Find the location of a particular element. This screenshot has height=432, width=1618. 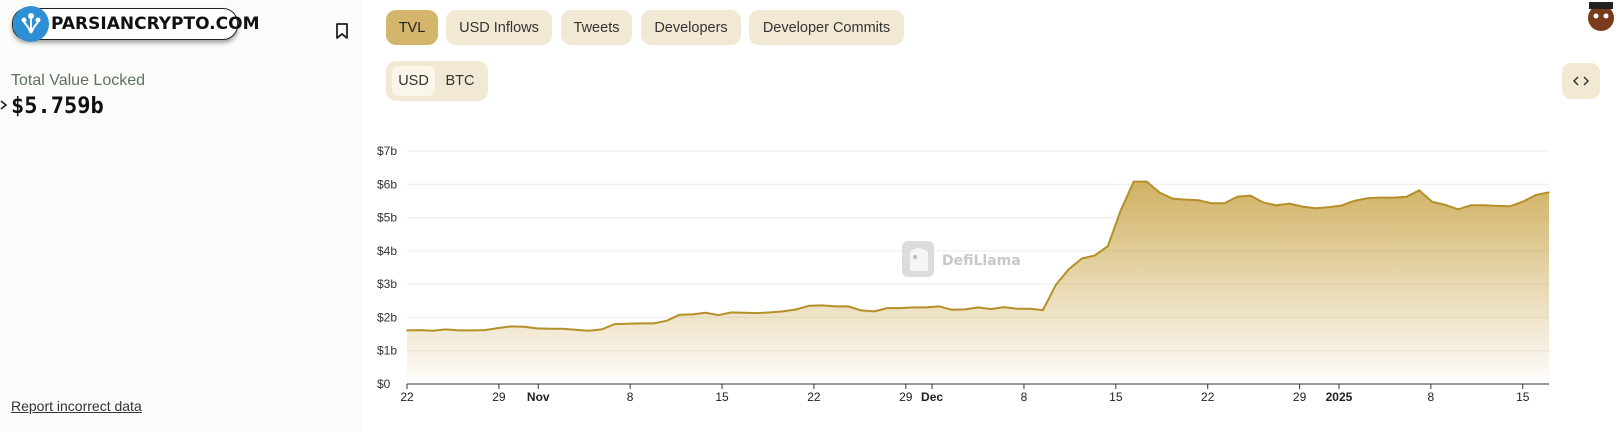

tab-label: TVL is located at coordinates (412, 27).